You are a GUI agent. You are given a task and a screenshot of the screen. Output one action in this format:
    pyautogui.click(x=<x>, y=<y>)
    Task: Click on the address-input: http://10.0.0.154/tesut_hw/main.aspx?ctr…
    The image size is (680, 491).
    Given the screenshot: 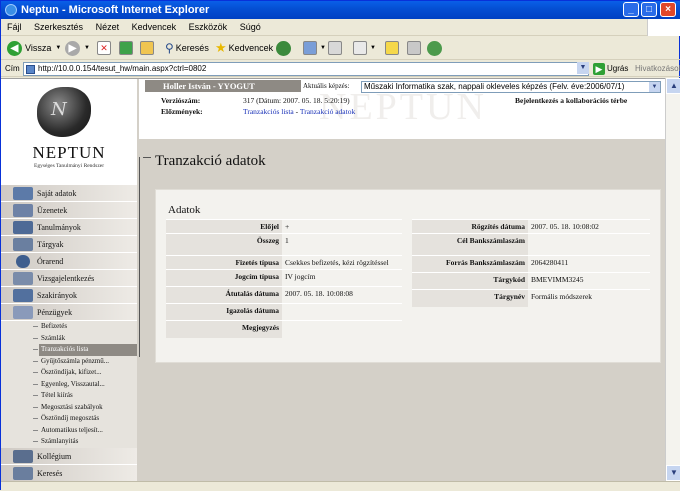 What is the action you would take?
    pyautogui.click(x=306, y=69)
    